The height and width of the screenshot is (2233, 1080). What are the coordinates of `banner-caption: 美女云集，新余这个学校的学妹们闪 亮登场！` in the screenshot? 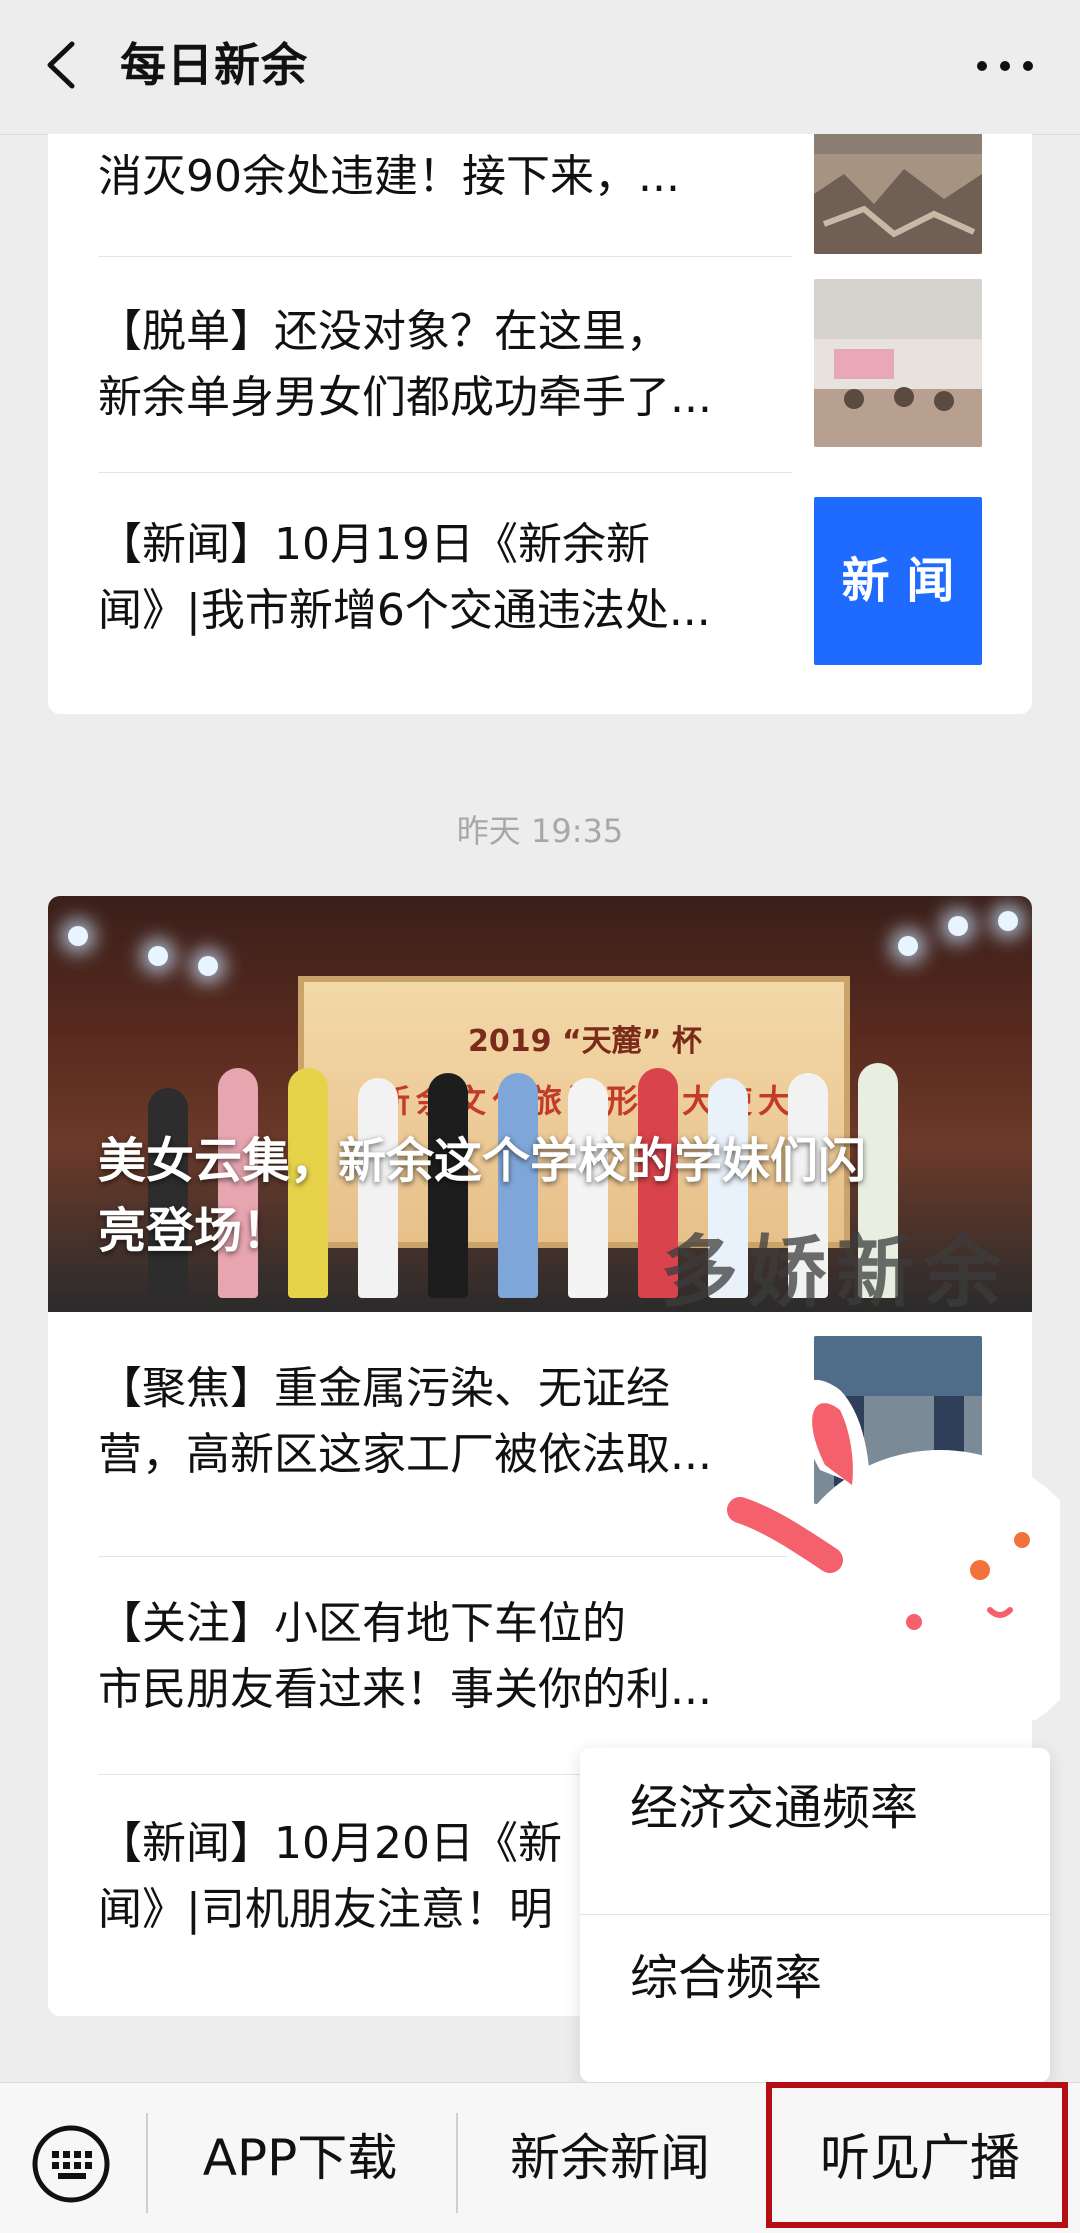 It's located at (548, 1196).